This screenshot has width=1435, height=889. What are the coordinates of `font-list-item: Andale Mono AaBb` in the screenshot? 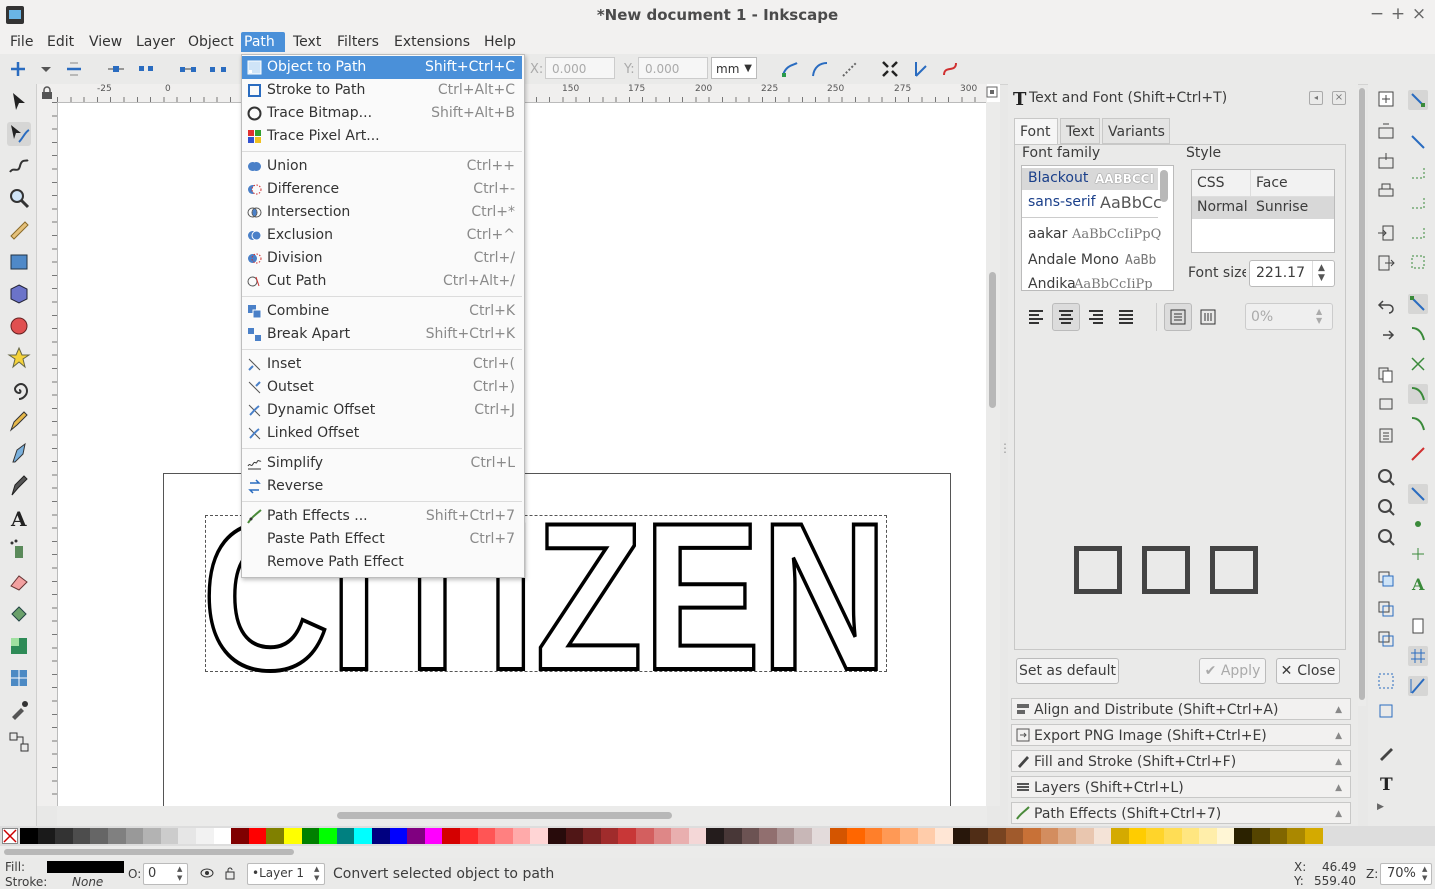 It's located at (1090, 261).